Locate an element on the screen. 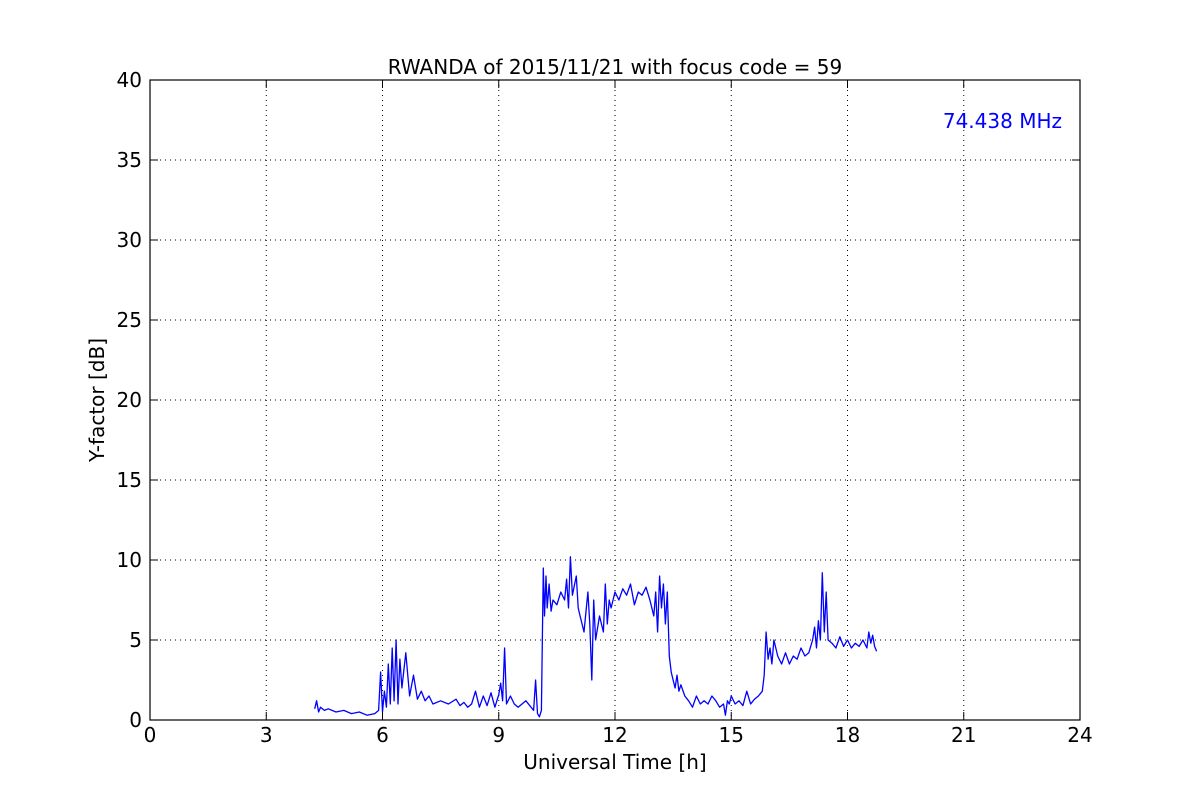  y-tick-label: 20 is located at coordinates (129, 400).